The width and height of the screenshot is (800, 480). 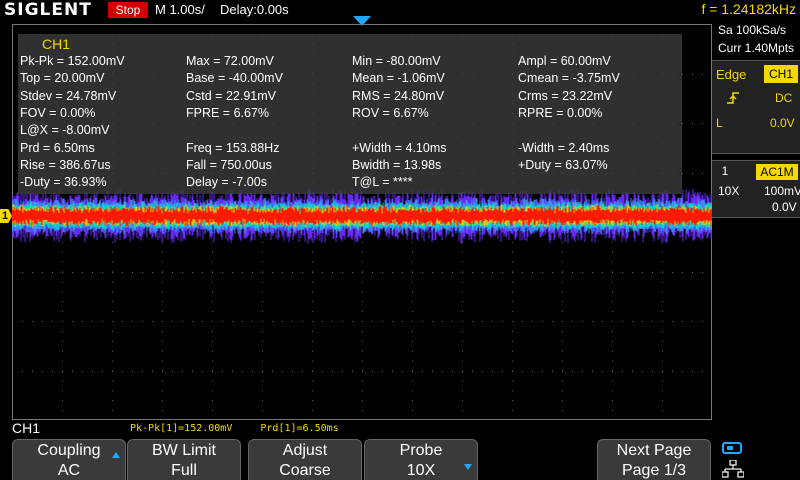 I want to click on measurement-value: RPRE = 0.00%, so click(x=560, y=112).